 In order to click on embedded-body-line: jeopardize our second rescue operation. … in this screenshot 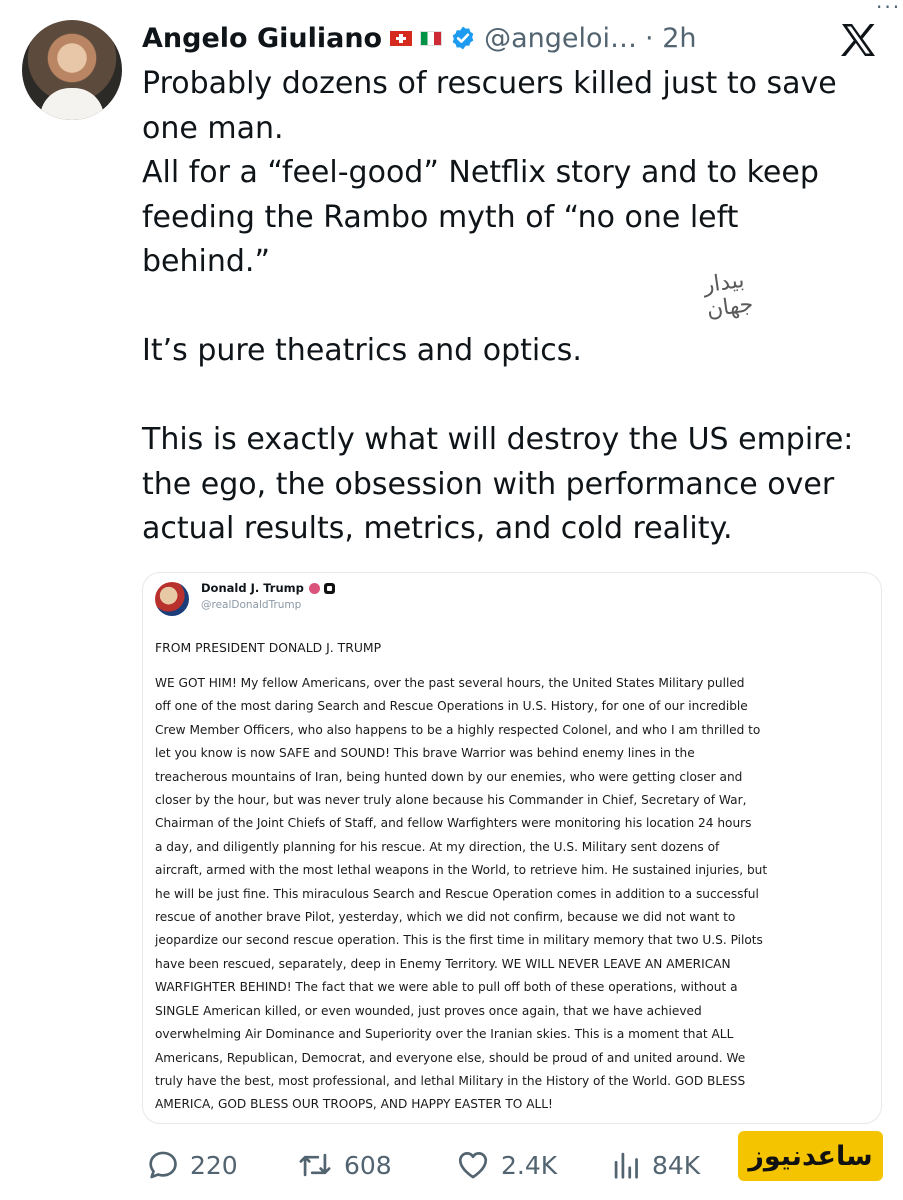, I will do `click(459, 940)`.